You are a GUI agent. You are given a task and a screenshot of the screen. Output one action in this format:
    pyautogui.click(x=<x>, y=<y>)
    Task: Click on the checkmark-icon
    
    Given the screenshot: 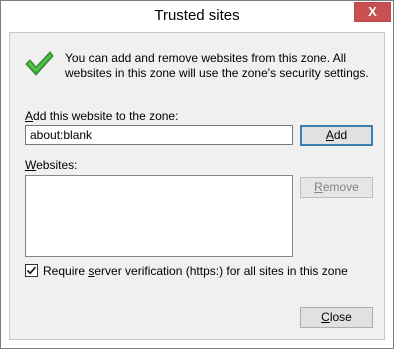 What is the action you would take?
    pyautogui.click(x=31, y=270)
    